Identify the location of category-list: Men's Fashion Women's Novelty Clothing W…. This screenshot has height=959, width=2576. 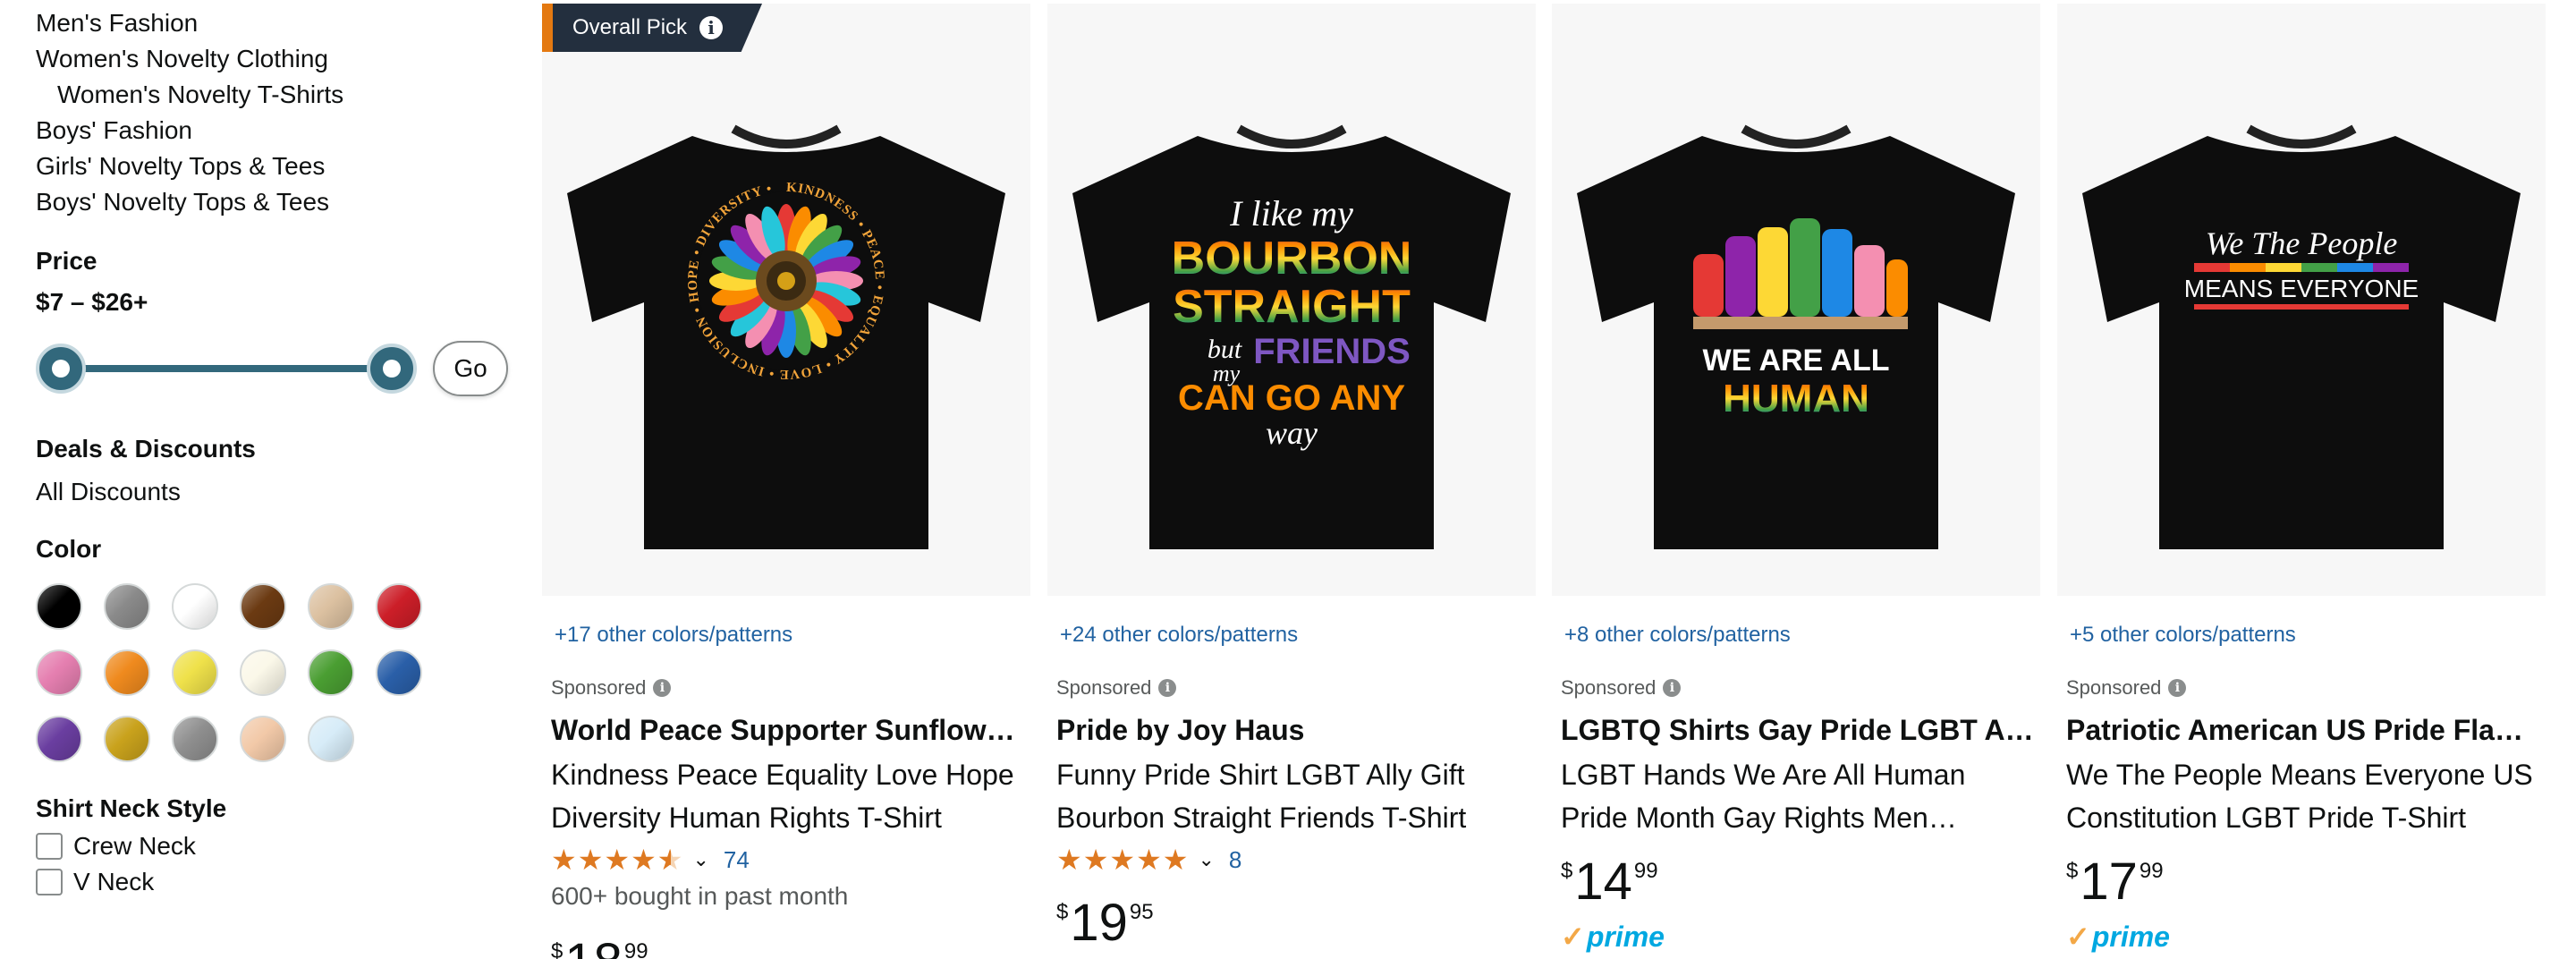
(277, 112).